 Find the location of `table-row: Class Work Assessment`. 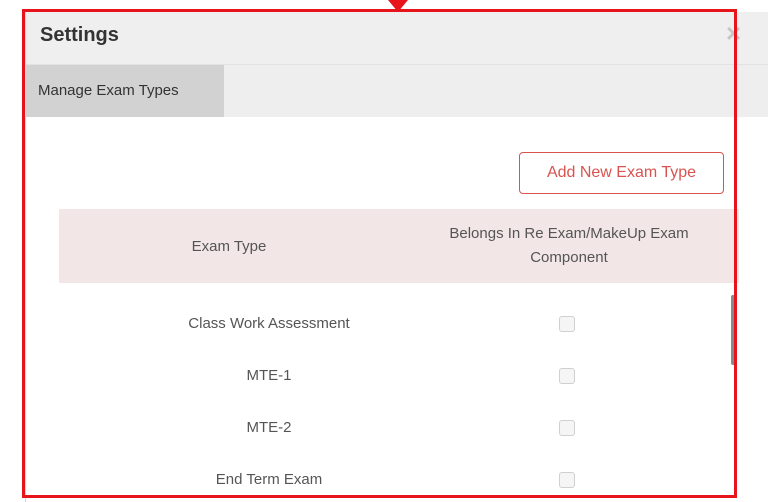

table-row: Class Work Assessment is located at coordinates (399, 324).